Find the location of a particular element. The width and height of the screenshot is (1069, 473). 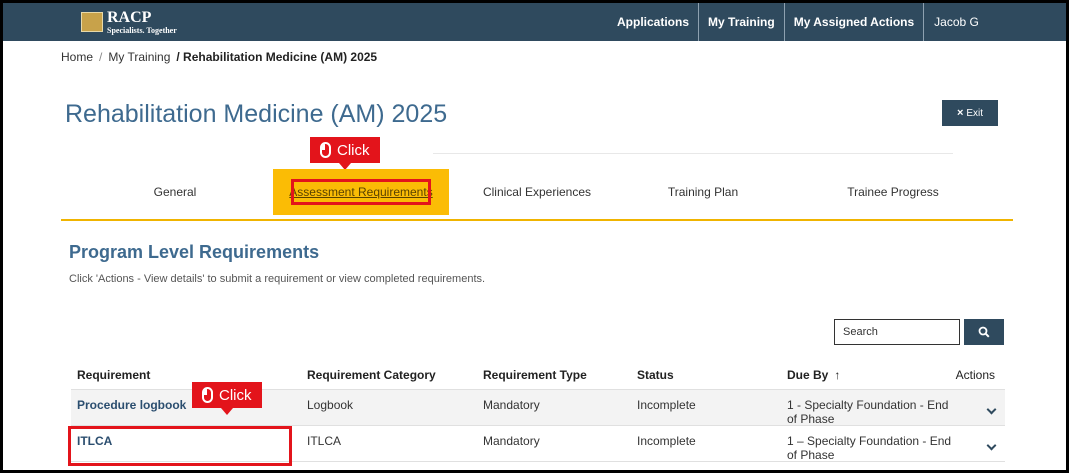

cell-category: ITLCA is located at coordinates (324, 441).